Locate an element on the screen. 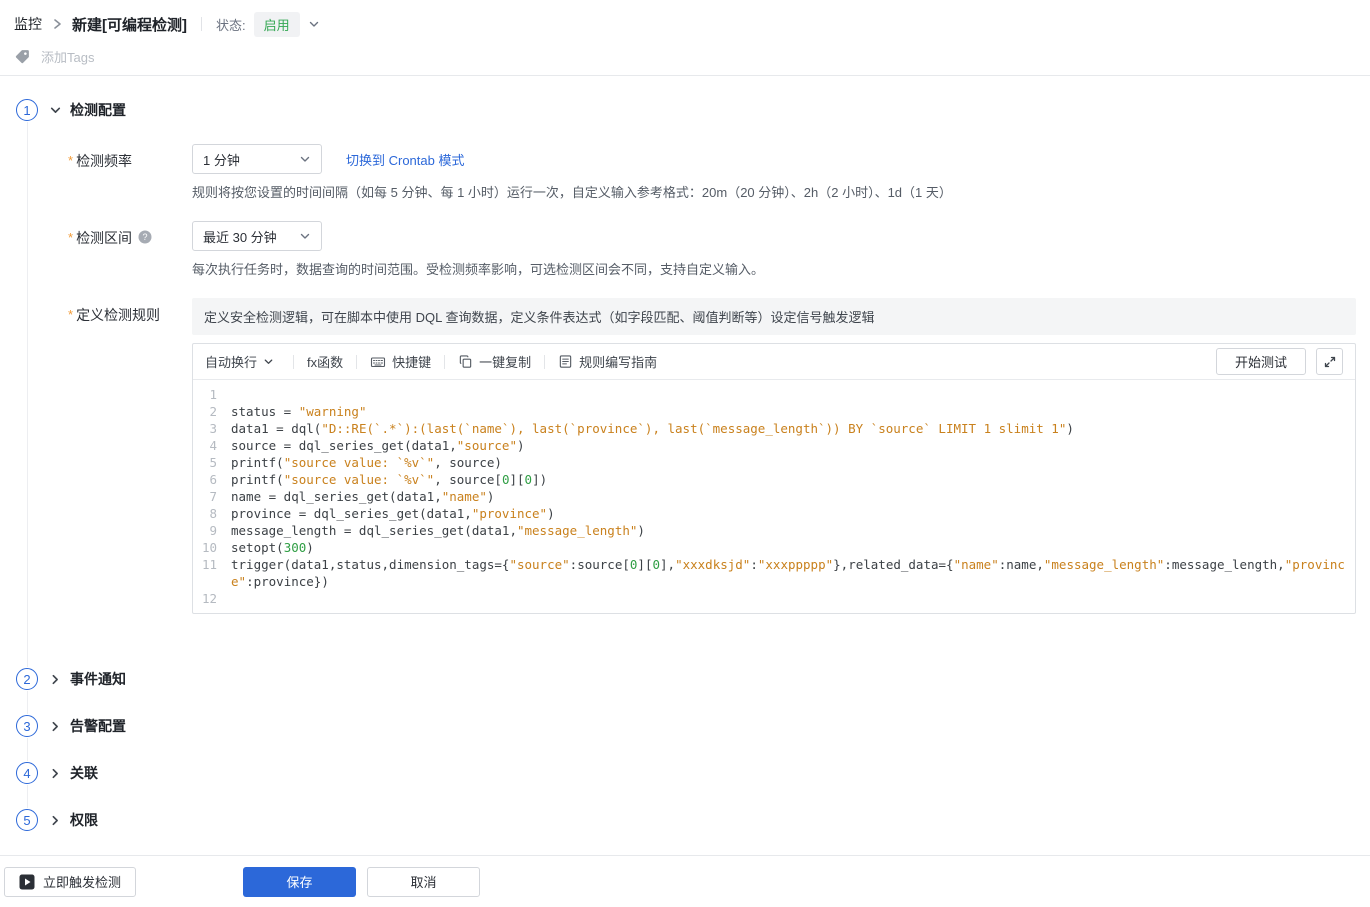 The width and height of the screenshot is (1370, 907). code-line: 7 name = dql_series_get(data1,"name") is located at coordinates (774, 496).